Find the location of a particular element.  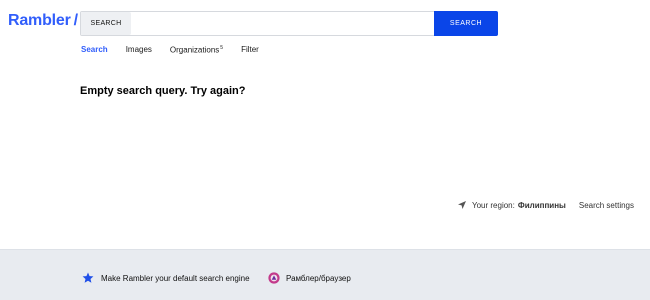

rambler-browser-icon is located at coordinates (274, 278).